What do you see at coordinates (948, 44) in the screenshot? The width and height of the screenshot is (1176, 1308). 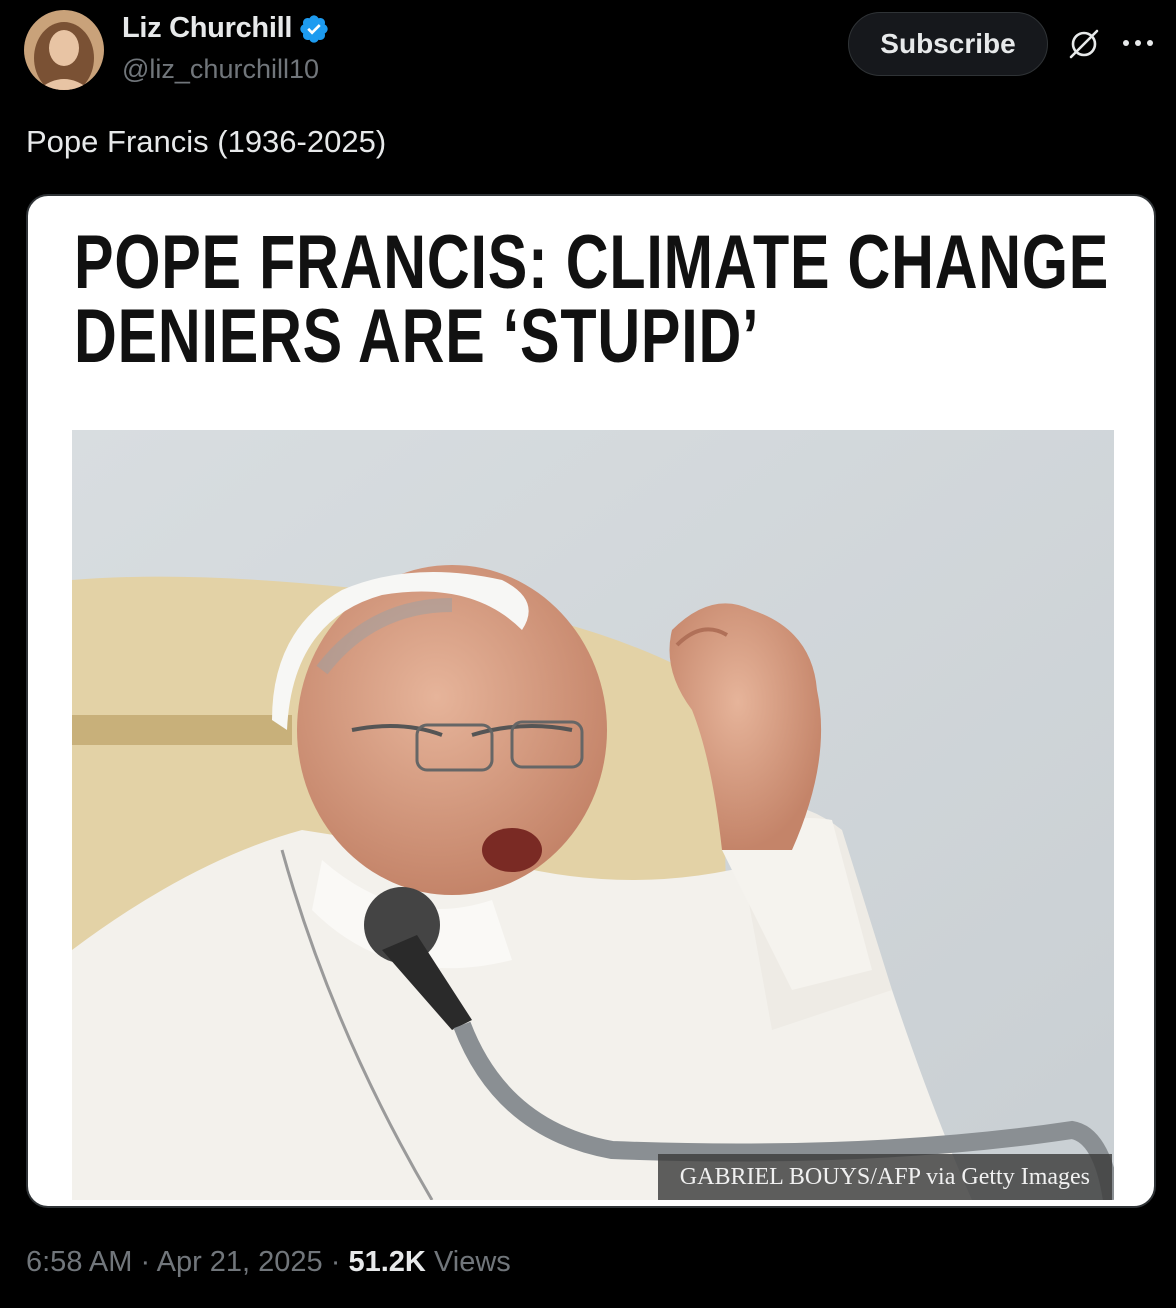 I see `subscribe-button: Subscribe` at bounding box center [948, 44].